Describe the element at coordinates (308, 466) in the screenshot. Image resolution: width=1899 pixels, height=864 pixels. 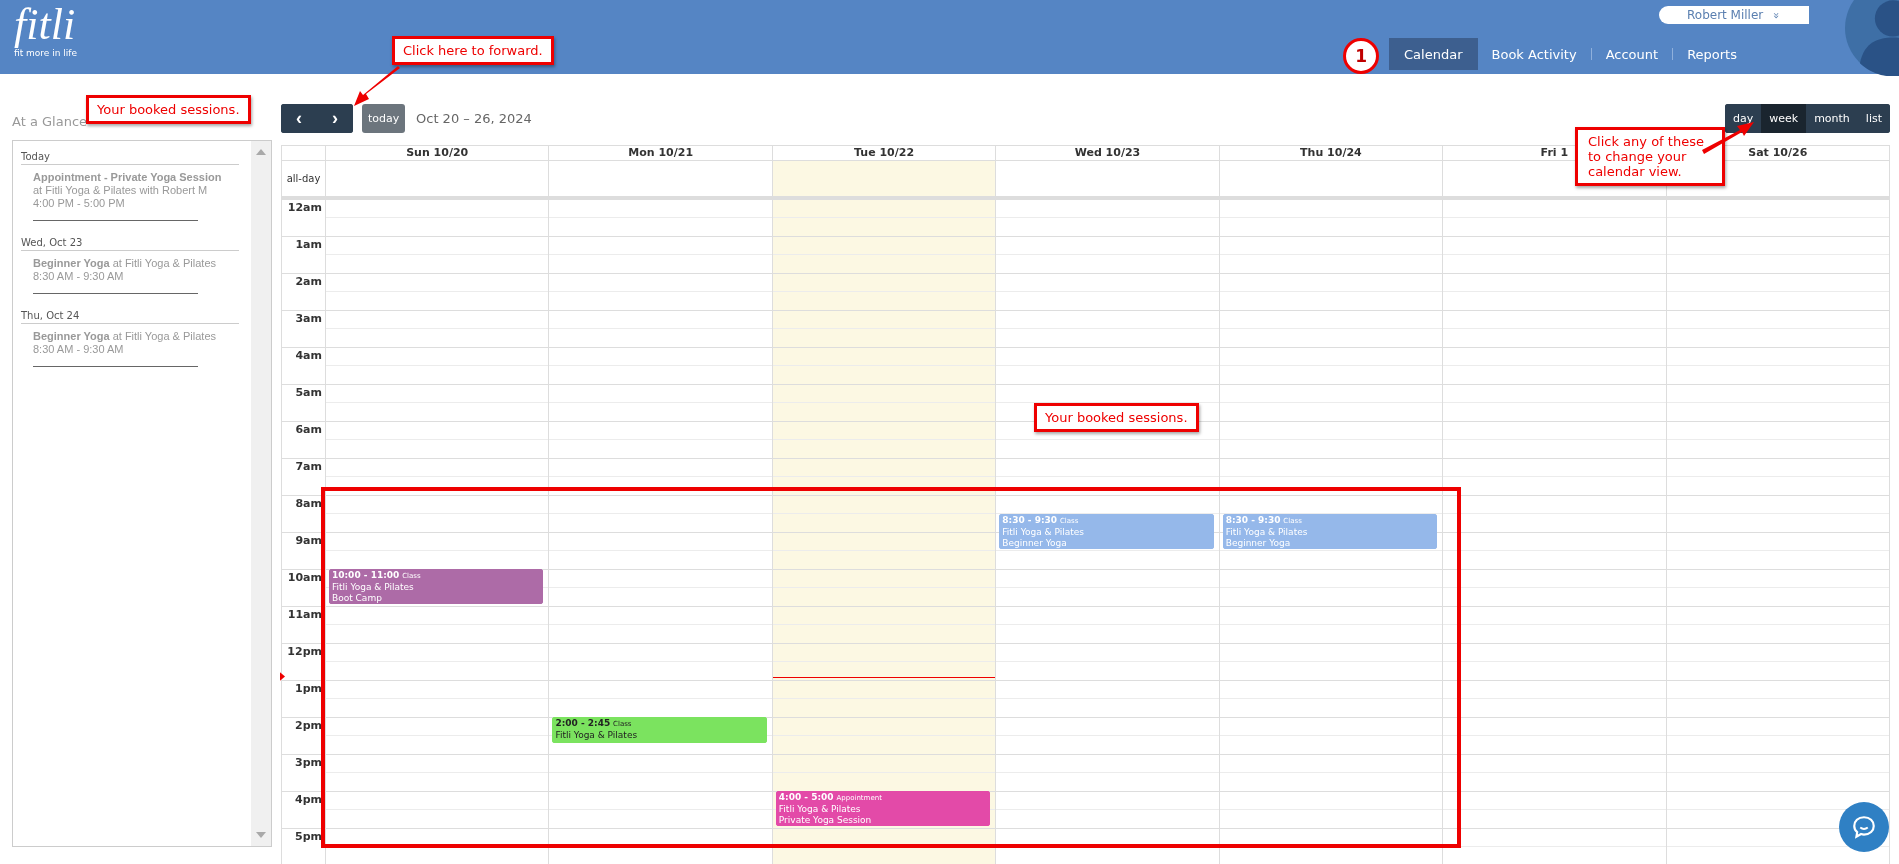
I see `hour-label: 7am` at that location.